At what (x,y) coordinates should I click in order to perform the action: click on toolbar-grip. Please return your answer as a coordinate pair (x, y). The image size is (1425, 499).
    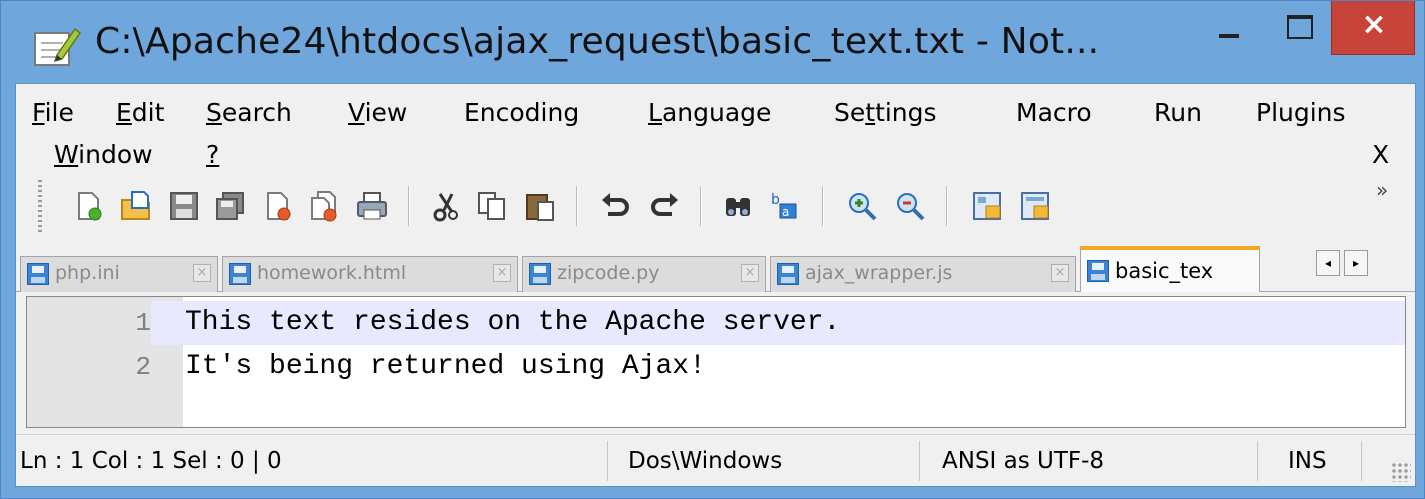
    Looking at the image, I should click on (40, 206).